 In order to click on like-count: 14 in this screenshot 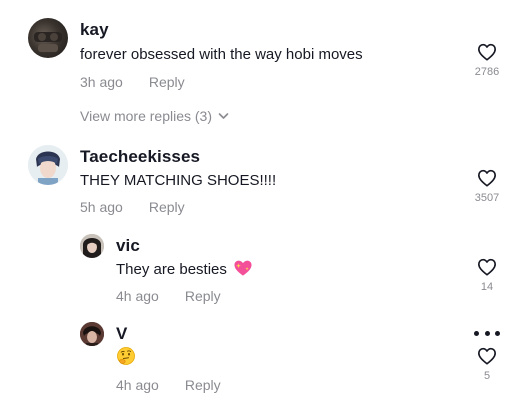, I will do `click(487, 287)`.